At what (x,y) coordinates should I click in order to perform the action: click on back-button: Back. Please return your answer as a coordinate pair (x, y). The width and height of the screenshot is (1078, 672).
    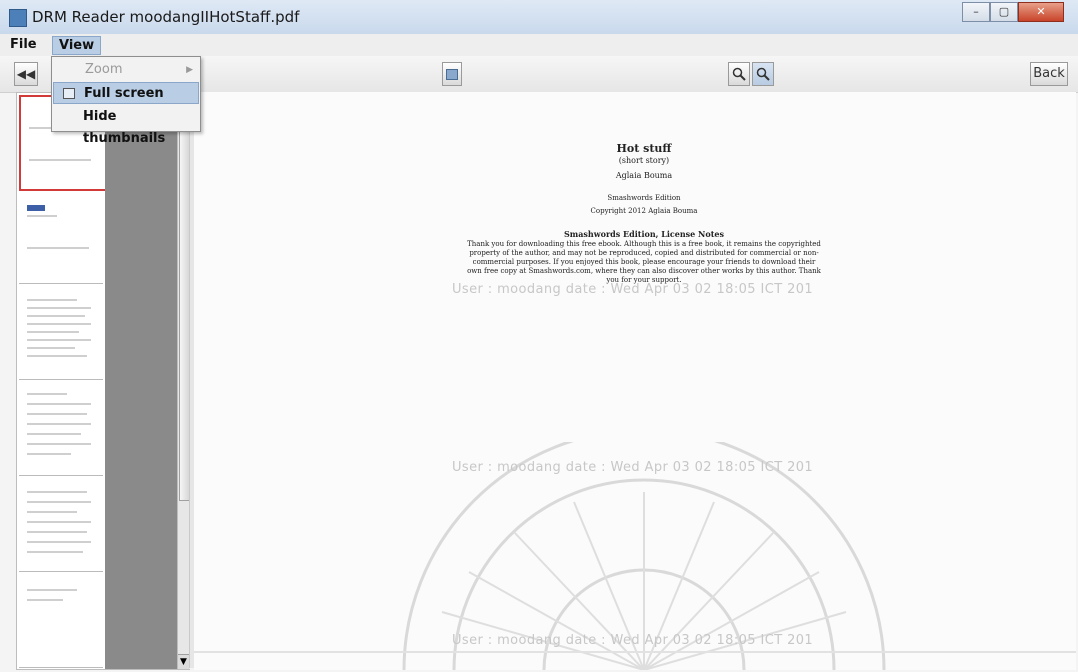
    Looking at the image, I should click on (1049, 74).